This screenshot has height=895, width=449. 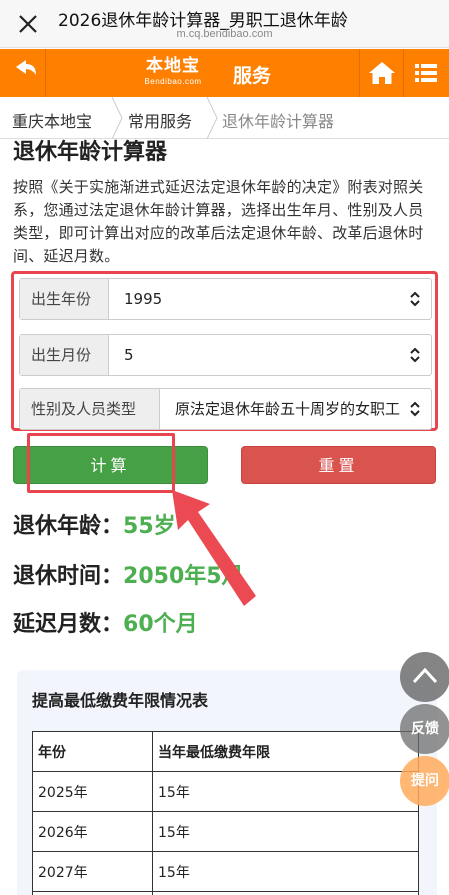 I want to click on nav-service-label: 服务, so click(x=252, y=74).